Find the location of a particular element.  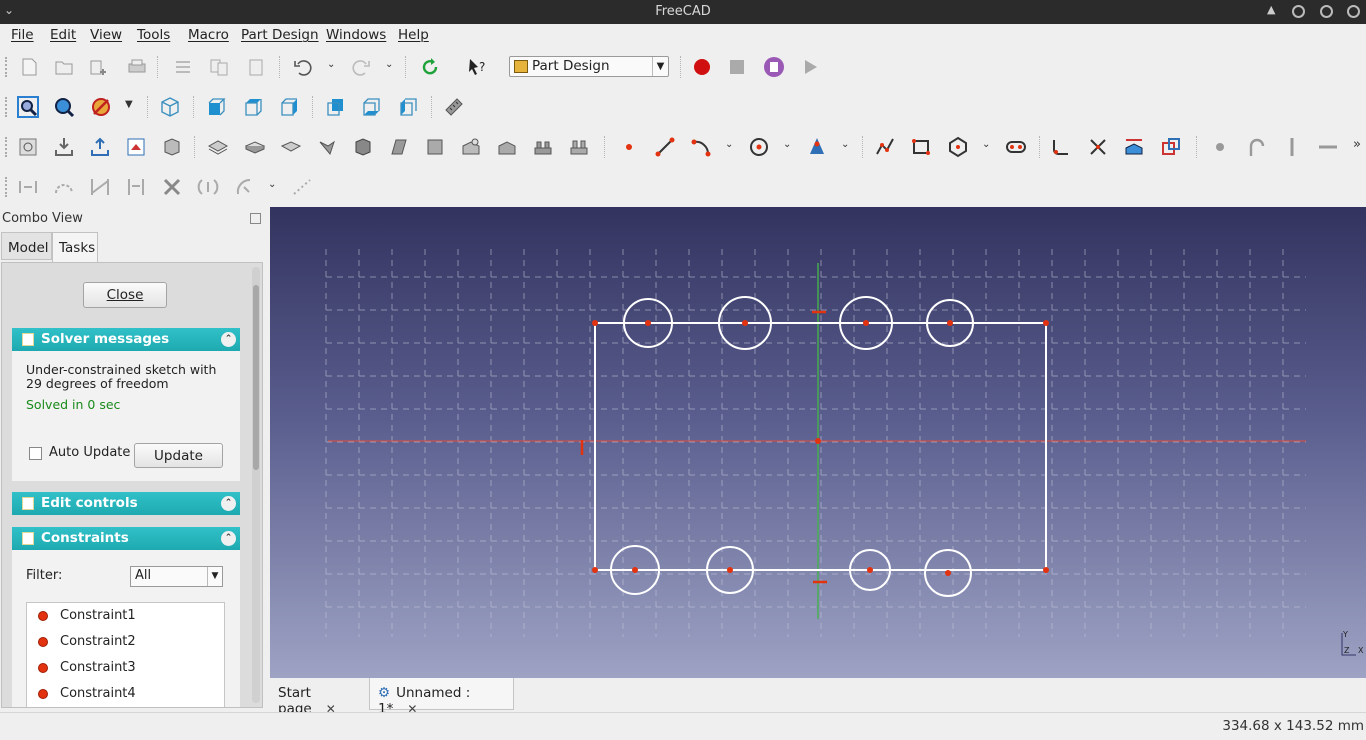

constraints-header: Constraints ⌃ is located at coordinates (126, 538).